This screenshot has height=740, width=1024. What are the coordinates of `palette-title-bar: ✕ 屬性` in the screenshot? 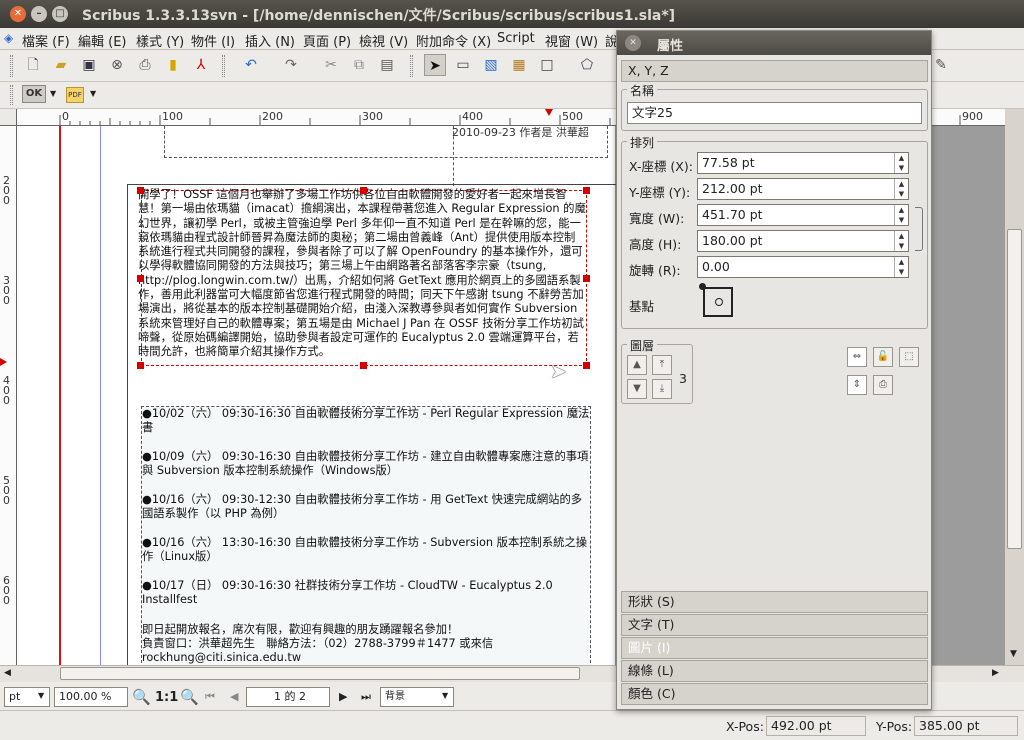 It's located at (774, 43).